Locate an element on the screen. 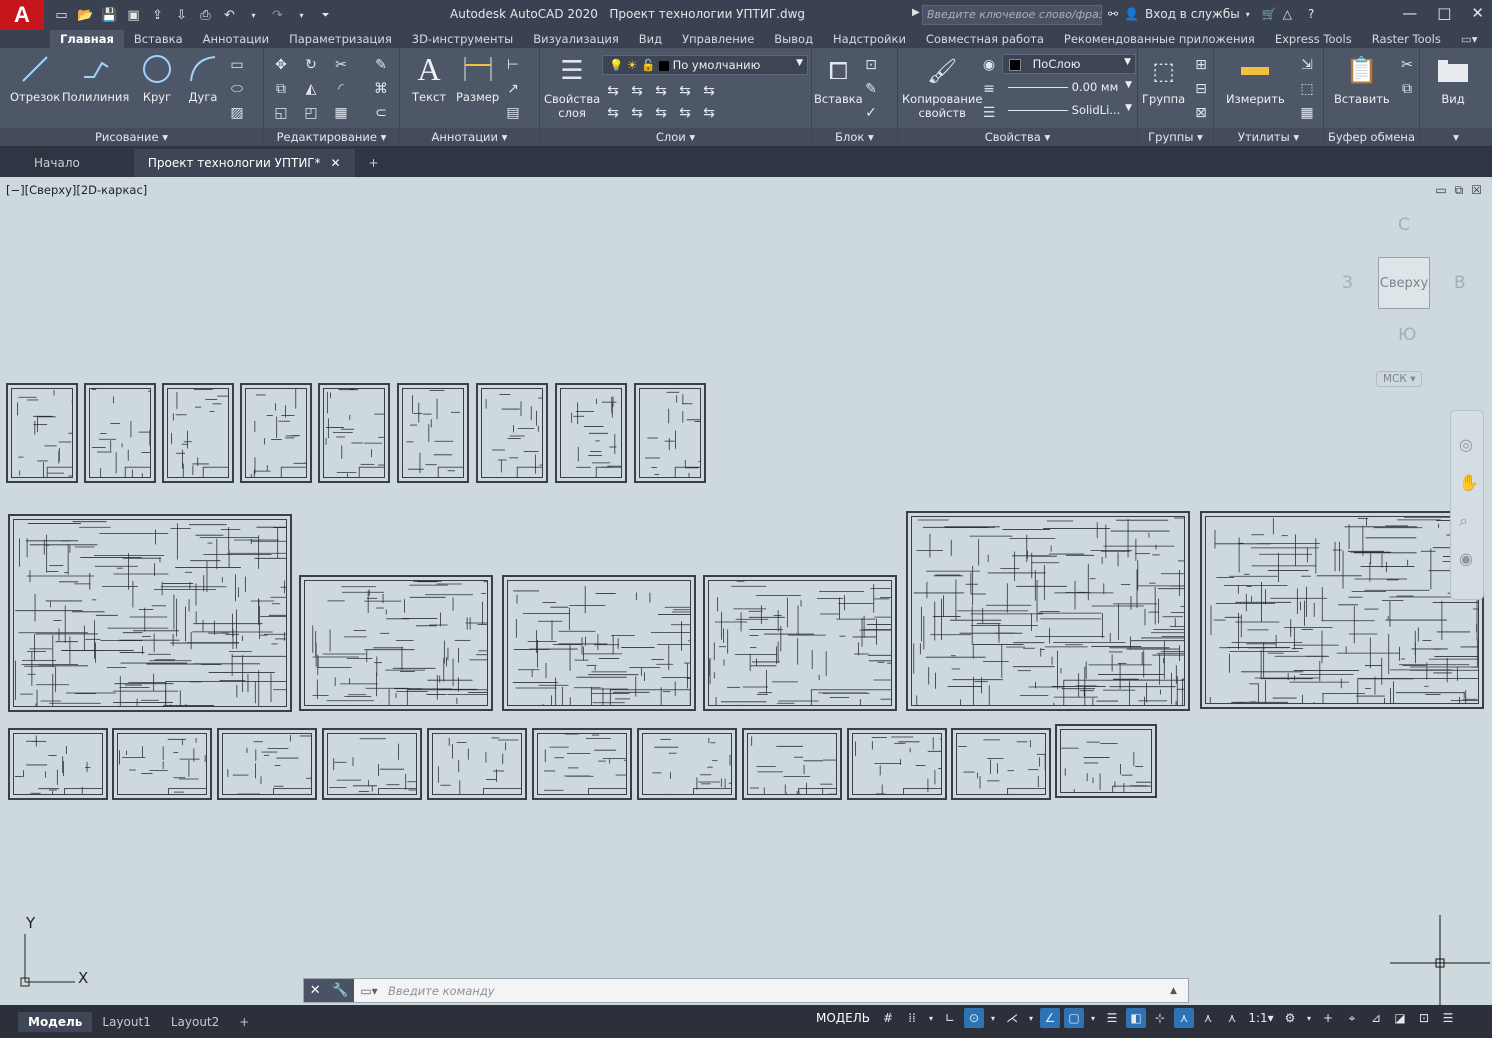 Image resolution: width=1492 pixels, height=1038 pixels. a360-icon: △ is located at coordinates (1287, 14).